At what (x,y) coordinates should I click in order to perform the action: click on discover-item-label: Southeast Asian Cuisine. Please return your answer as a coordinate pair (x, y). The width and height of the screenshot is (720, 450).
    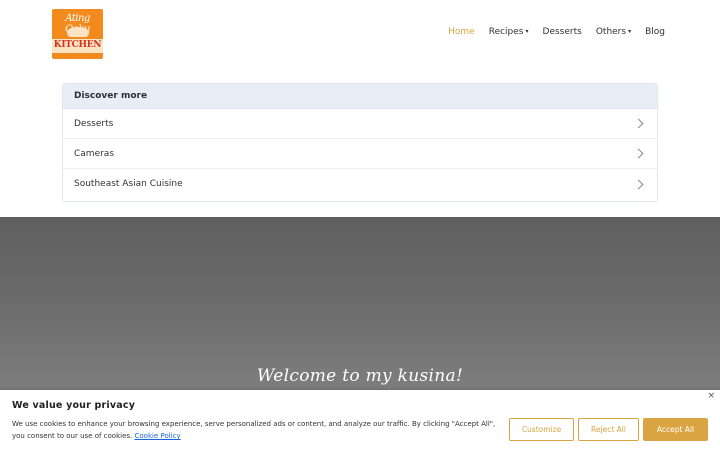
    Looking at the image, I should click on (128, 184).